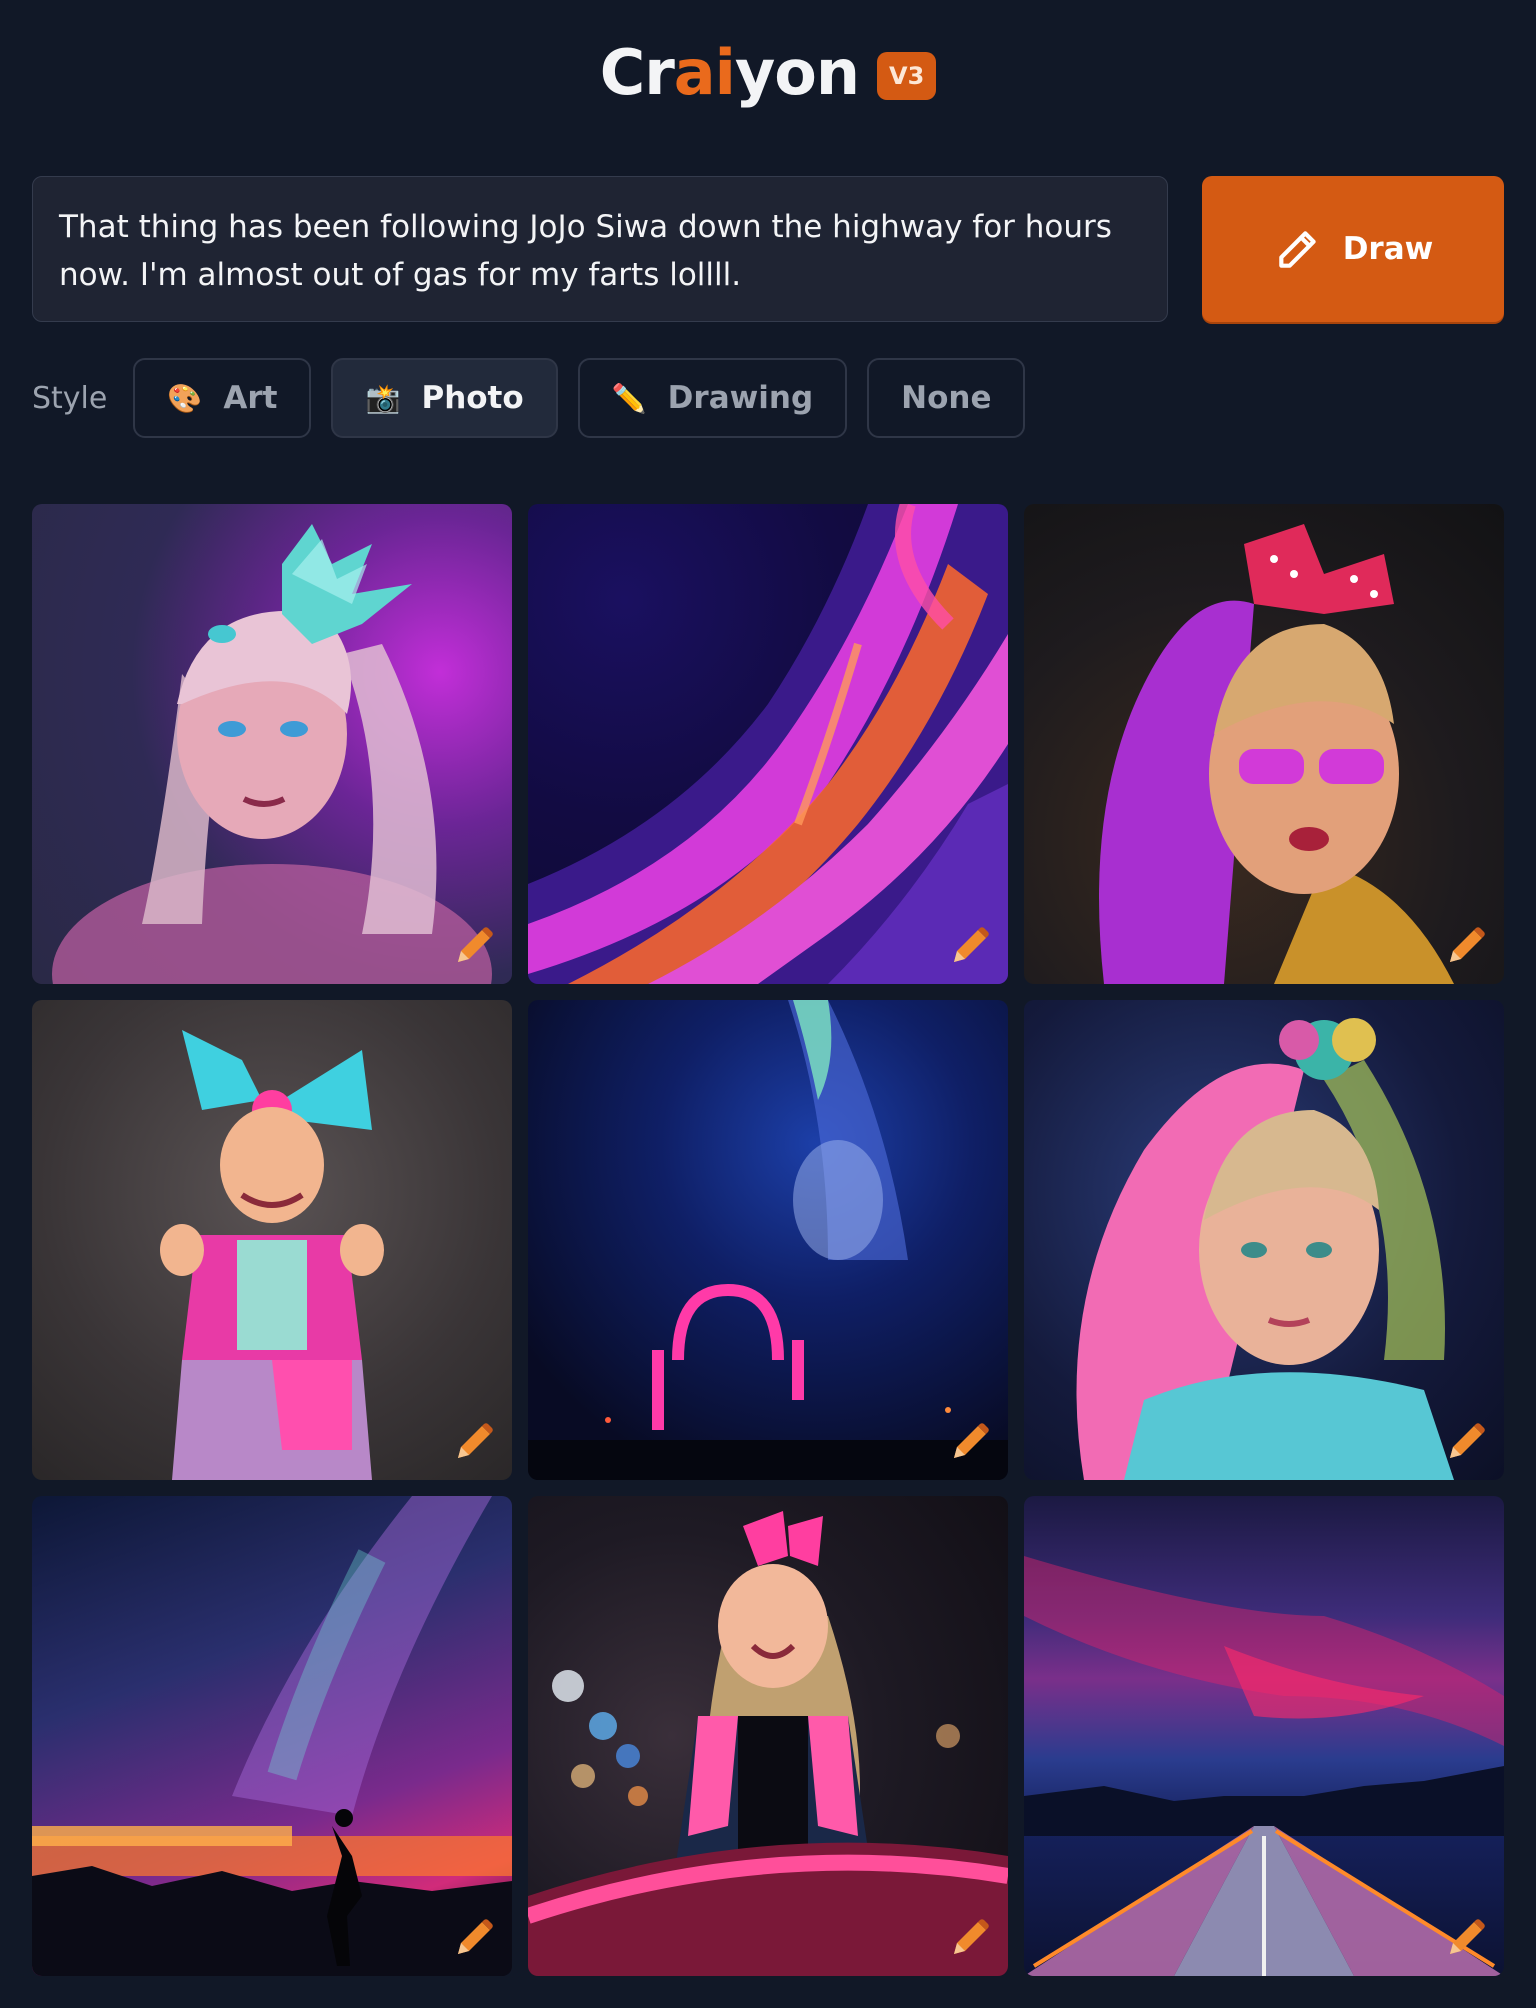 The width and height of the screenshot is (1536, 2008). Describe the element at coordinates (1388, 249) in the screenshot. I see `draw-button-label: Draw` at that location.